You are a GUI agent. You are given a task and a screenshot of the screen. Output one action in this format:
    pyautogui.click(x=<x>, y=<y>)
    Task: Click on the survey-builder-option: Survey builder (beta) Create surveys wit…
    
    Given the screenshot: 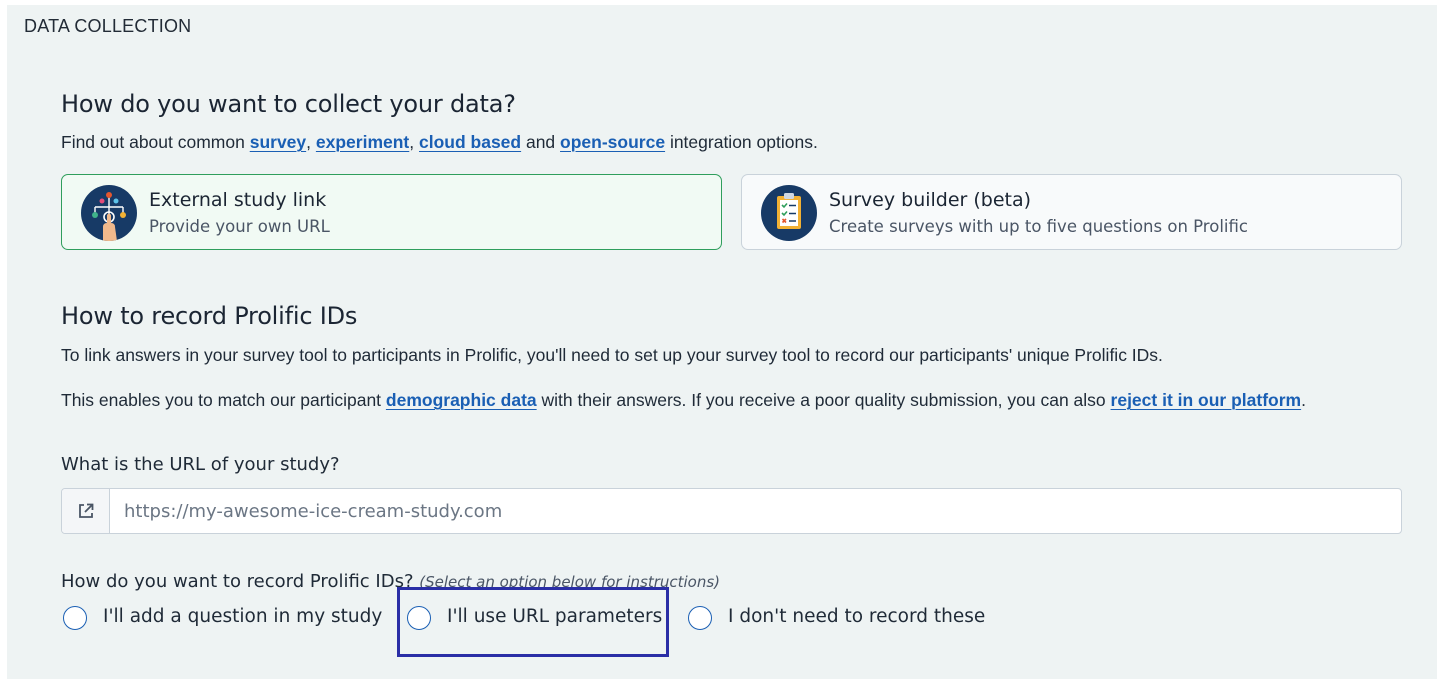 What is the action you would take?
    pyautogui.click(x=1071, y=212)
    